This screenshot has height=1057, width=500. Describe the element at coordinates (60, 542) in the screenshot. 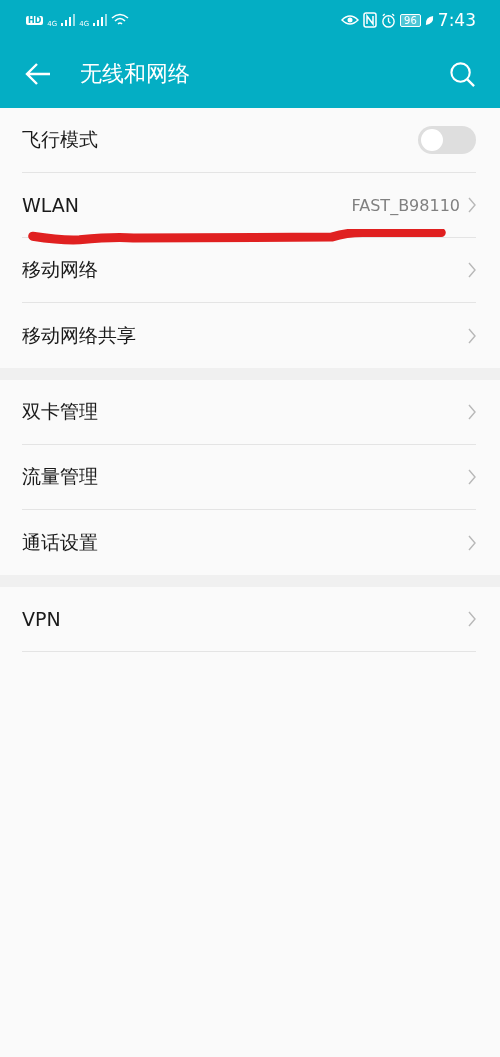

I see `row-label: 通话设置` at that location.